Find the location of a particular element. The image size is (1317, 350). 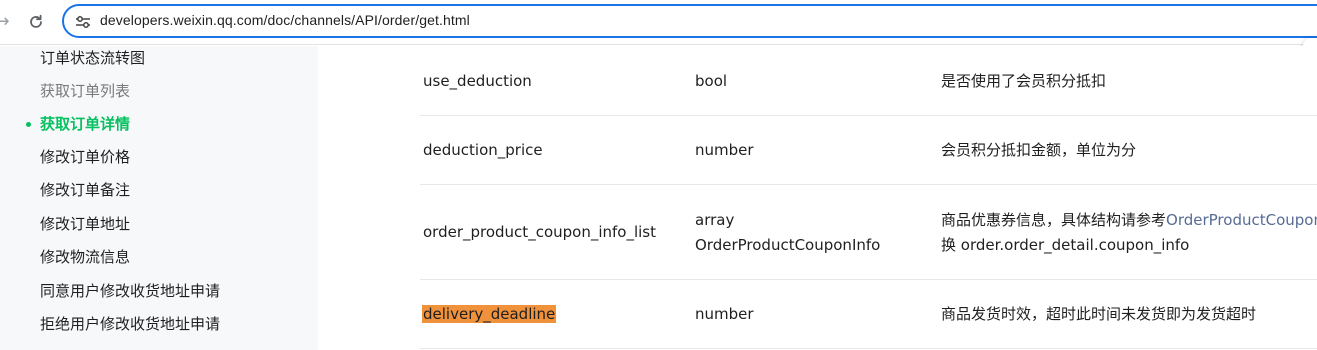

param-desc: 是否使用了会员积分抵扣 is located at coordinates (1024, 81).